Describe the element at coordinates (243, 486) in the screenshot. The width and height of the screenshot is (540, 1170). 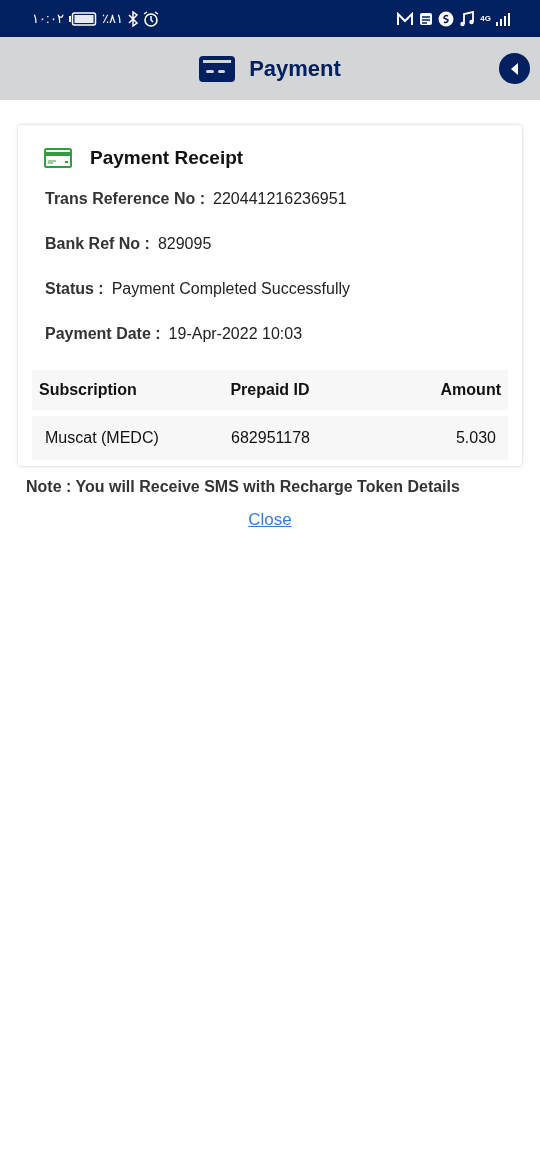
I see `note-text: Note : You will Receive SMS with Recharge Token Details` at that location.